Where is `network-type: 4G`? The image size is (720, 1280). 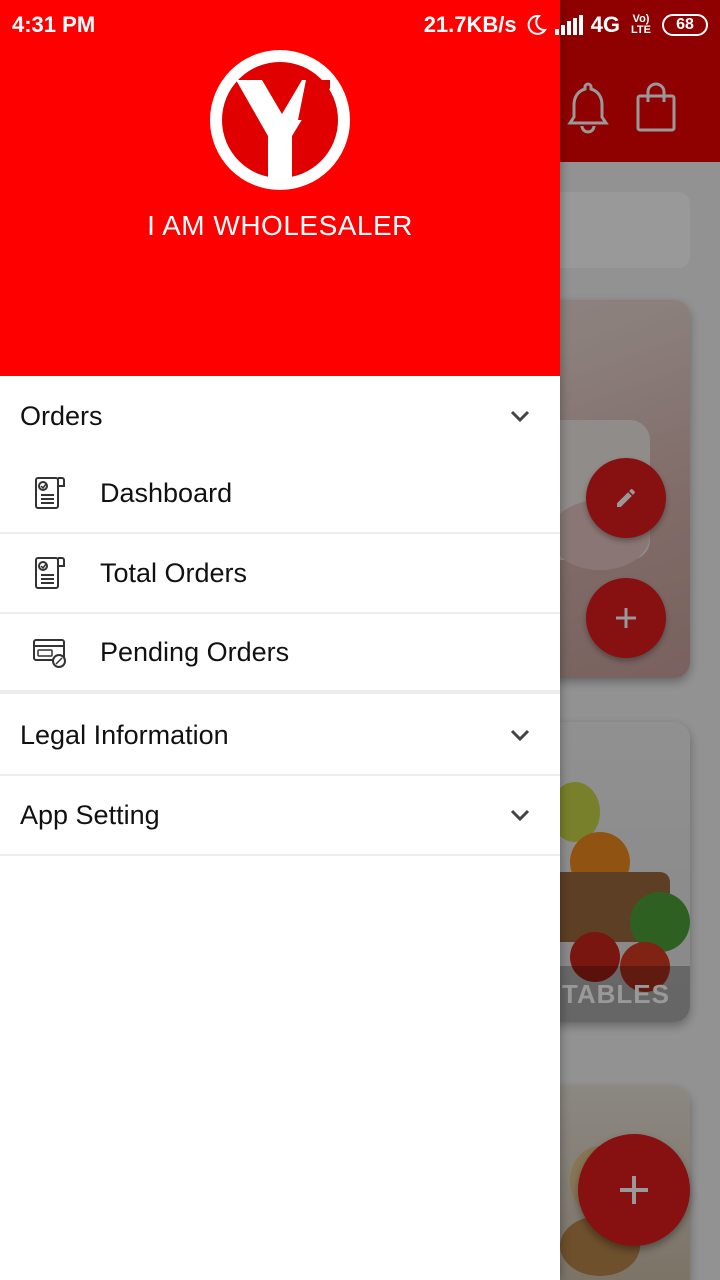 network-type: 4G is located at coordinates (605, 24).